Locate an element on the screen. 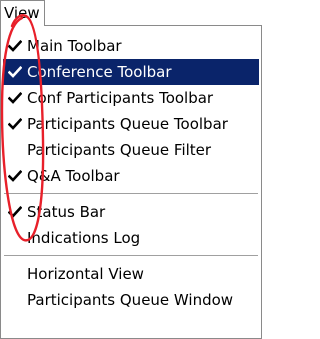  menu-item-status-bar: Status Bar is located at coordinates (131, 212).